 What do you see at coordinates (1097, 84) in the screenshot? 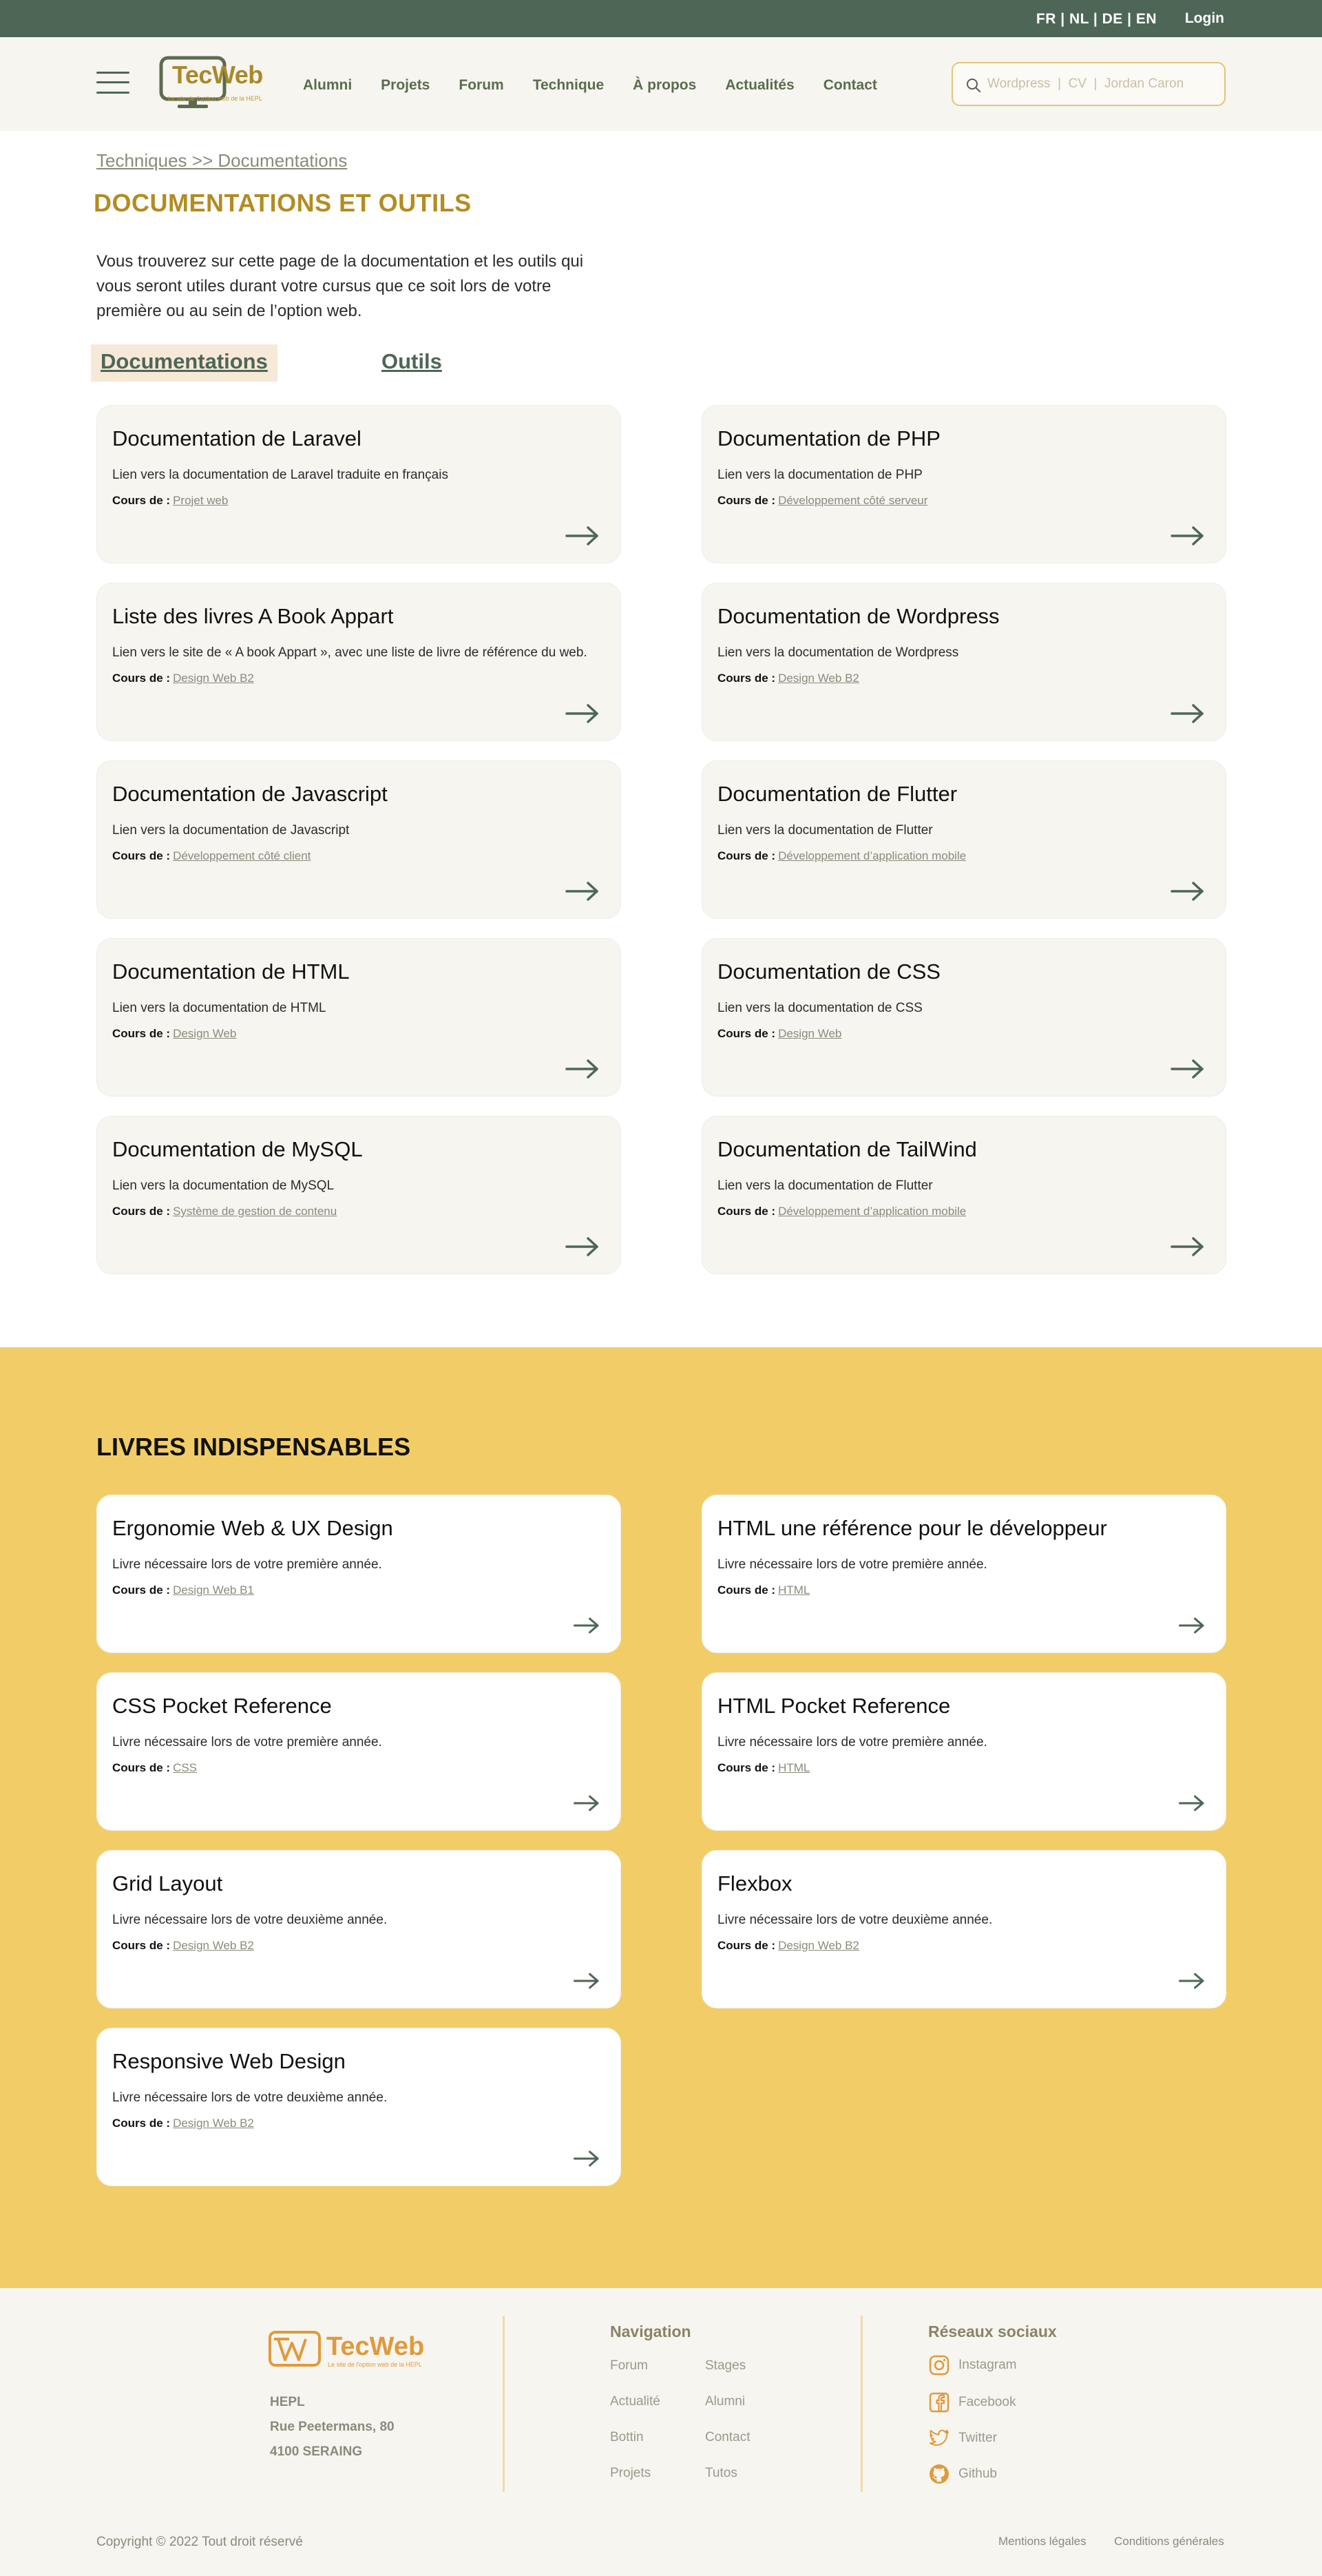
I see `search-input` at bounding box center [1097, 84].